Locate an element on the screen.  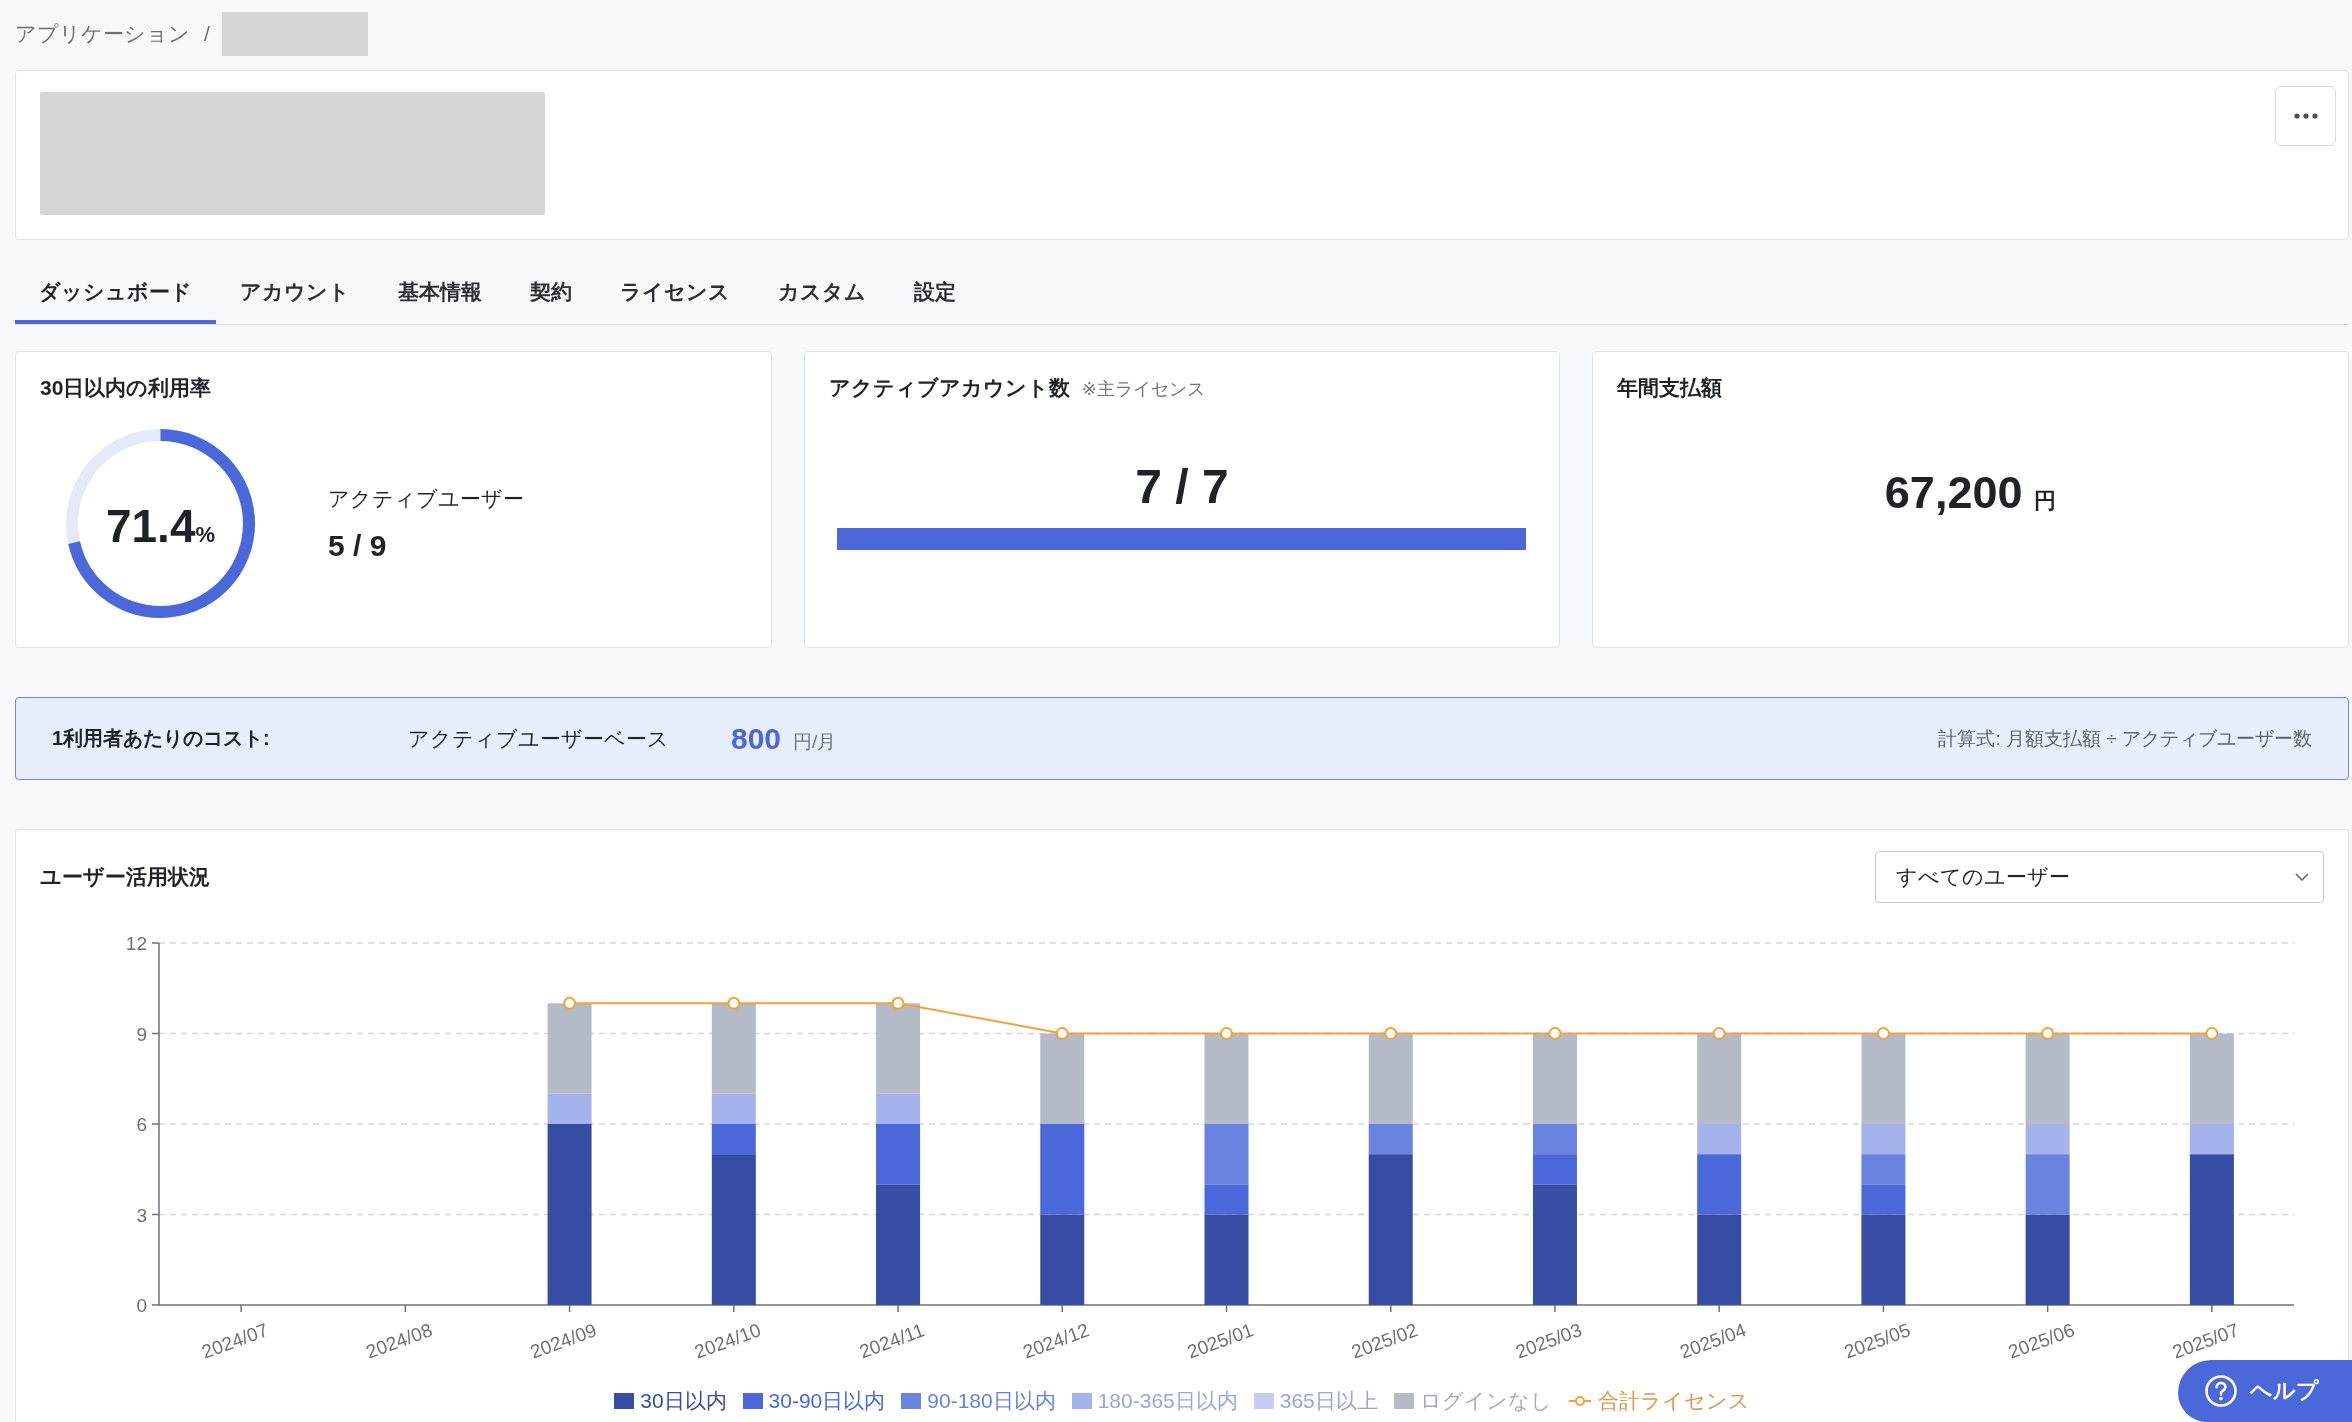
account-count: 7 / 7 is located at coordinates (1182, 487).